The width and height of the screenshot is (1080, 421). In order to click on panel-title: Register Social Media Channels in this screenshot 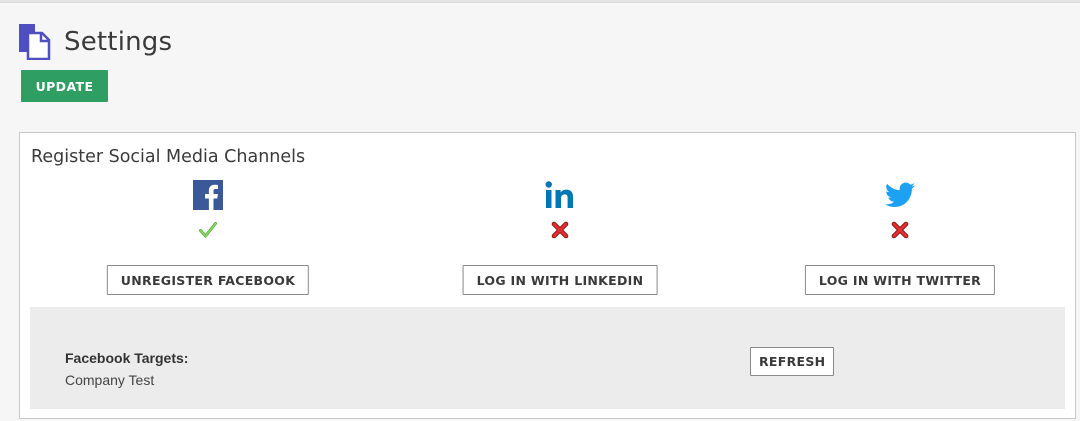, I will do `click(168, 157)`.